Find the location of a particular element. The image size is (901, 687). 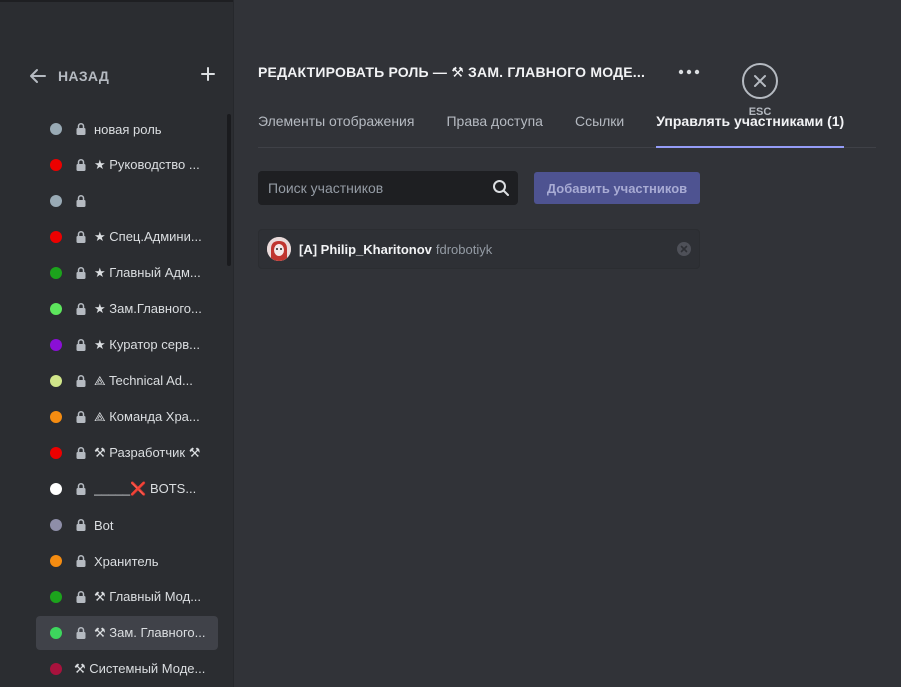

role-item: Bot is located at coordinates (127, 525).